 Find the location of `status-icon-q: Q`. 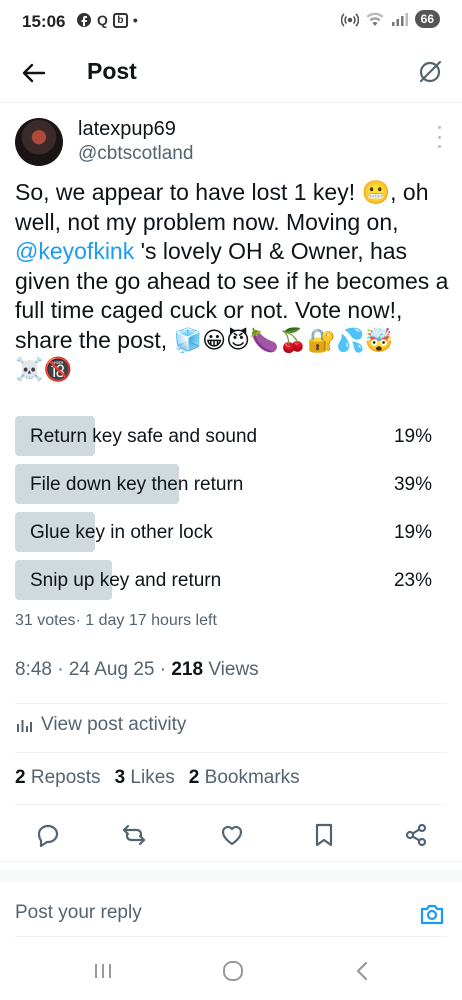

status-icon-q: Q is located at coordinates (102, 20).